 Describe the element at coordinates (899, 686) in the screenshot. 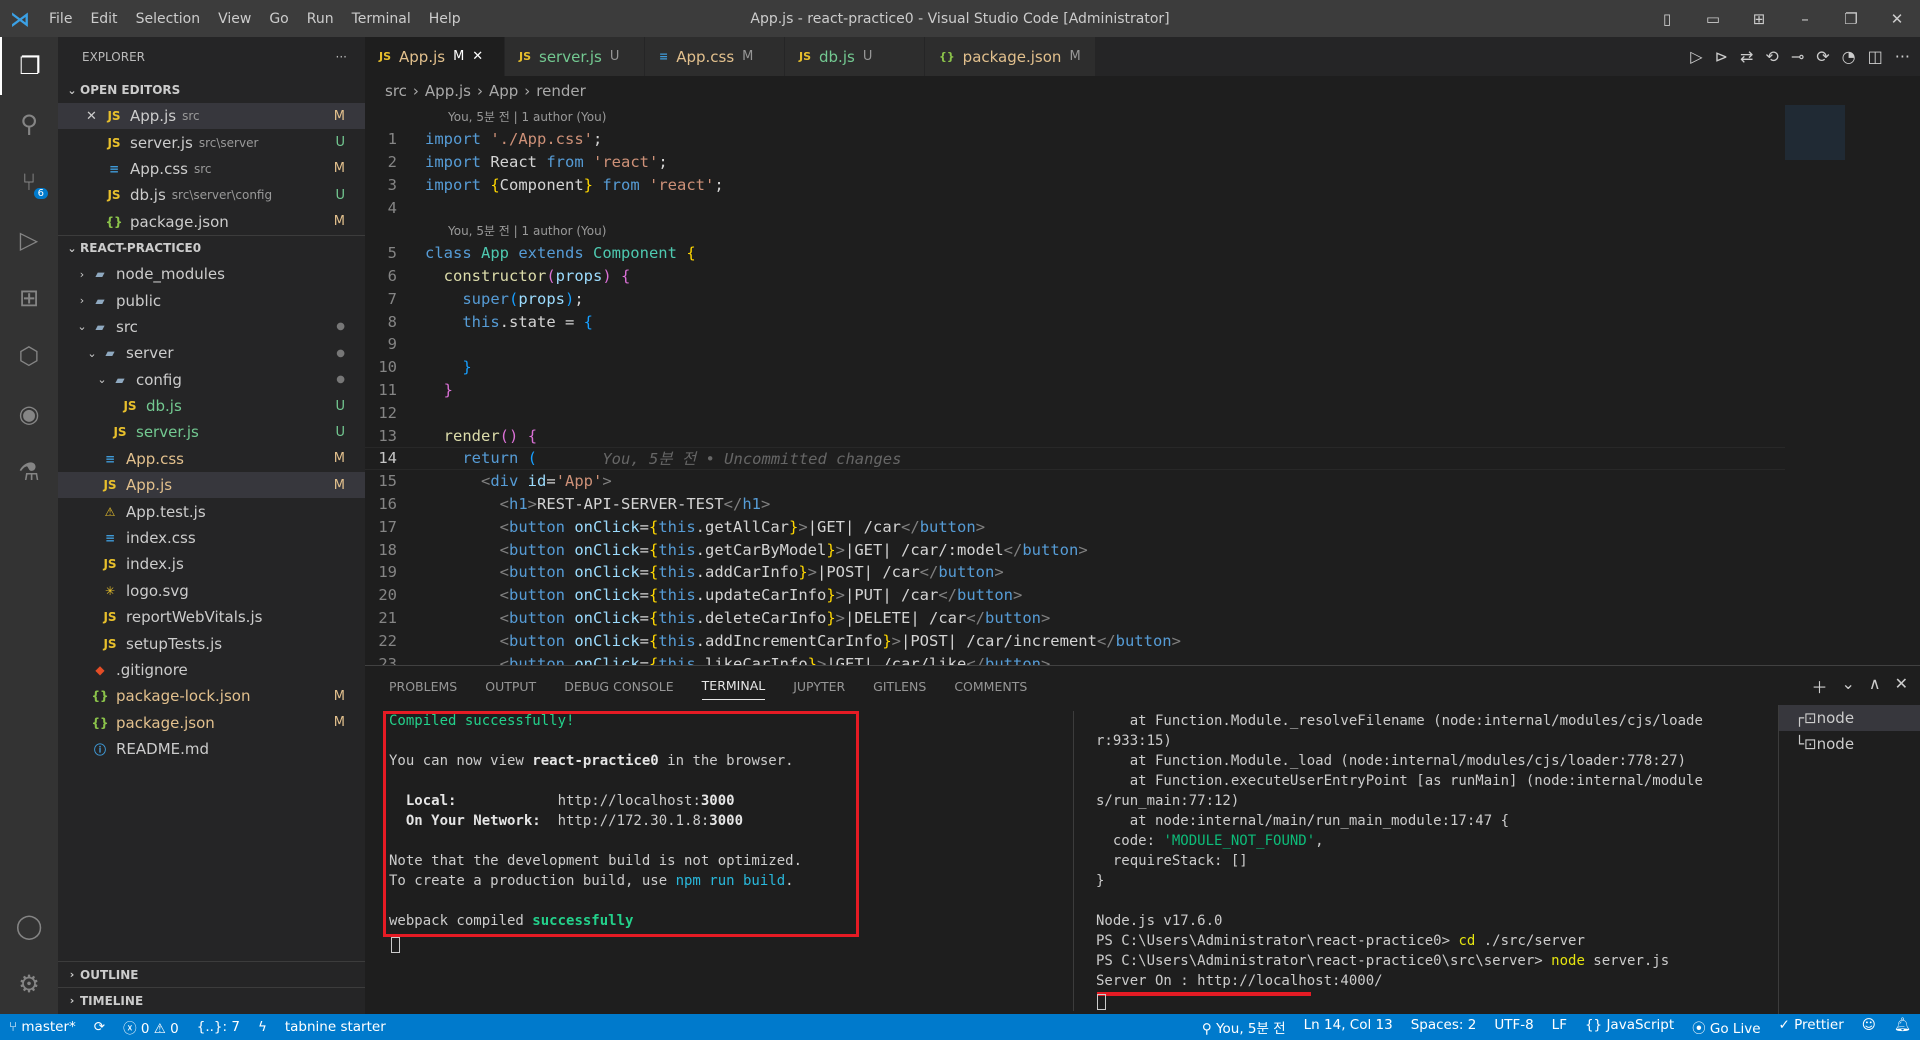

I see `tab-gitlens: GITLENS` at that location.